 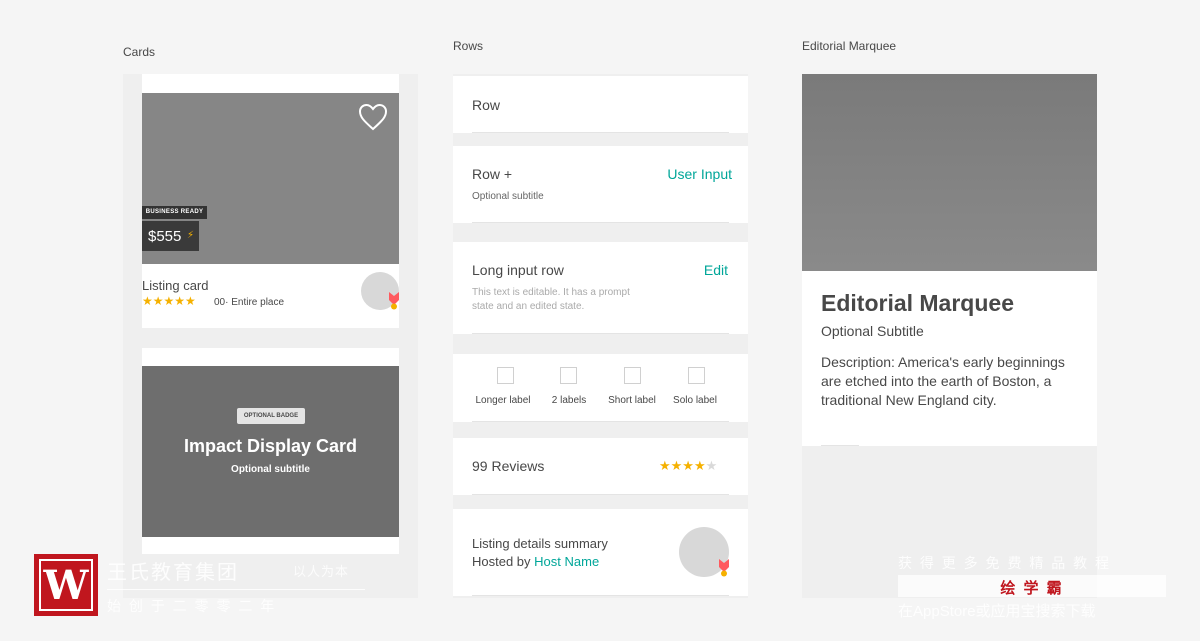 I want to click on rows-section-title: Rows, so click(x=468, y=46).